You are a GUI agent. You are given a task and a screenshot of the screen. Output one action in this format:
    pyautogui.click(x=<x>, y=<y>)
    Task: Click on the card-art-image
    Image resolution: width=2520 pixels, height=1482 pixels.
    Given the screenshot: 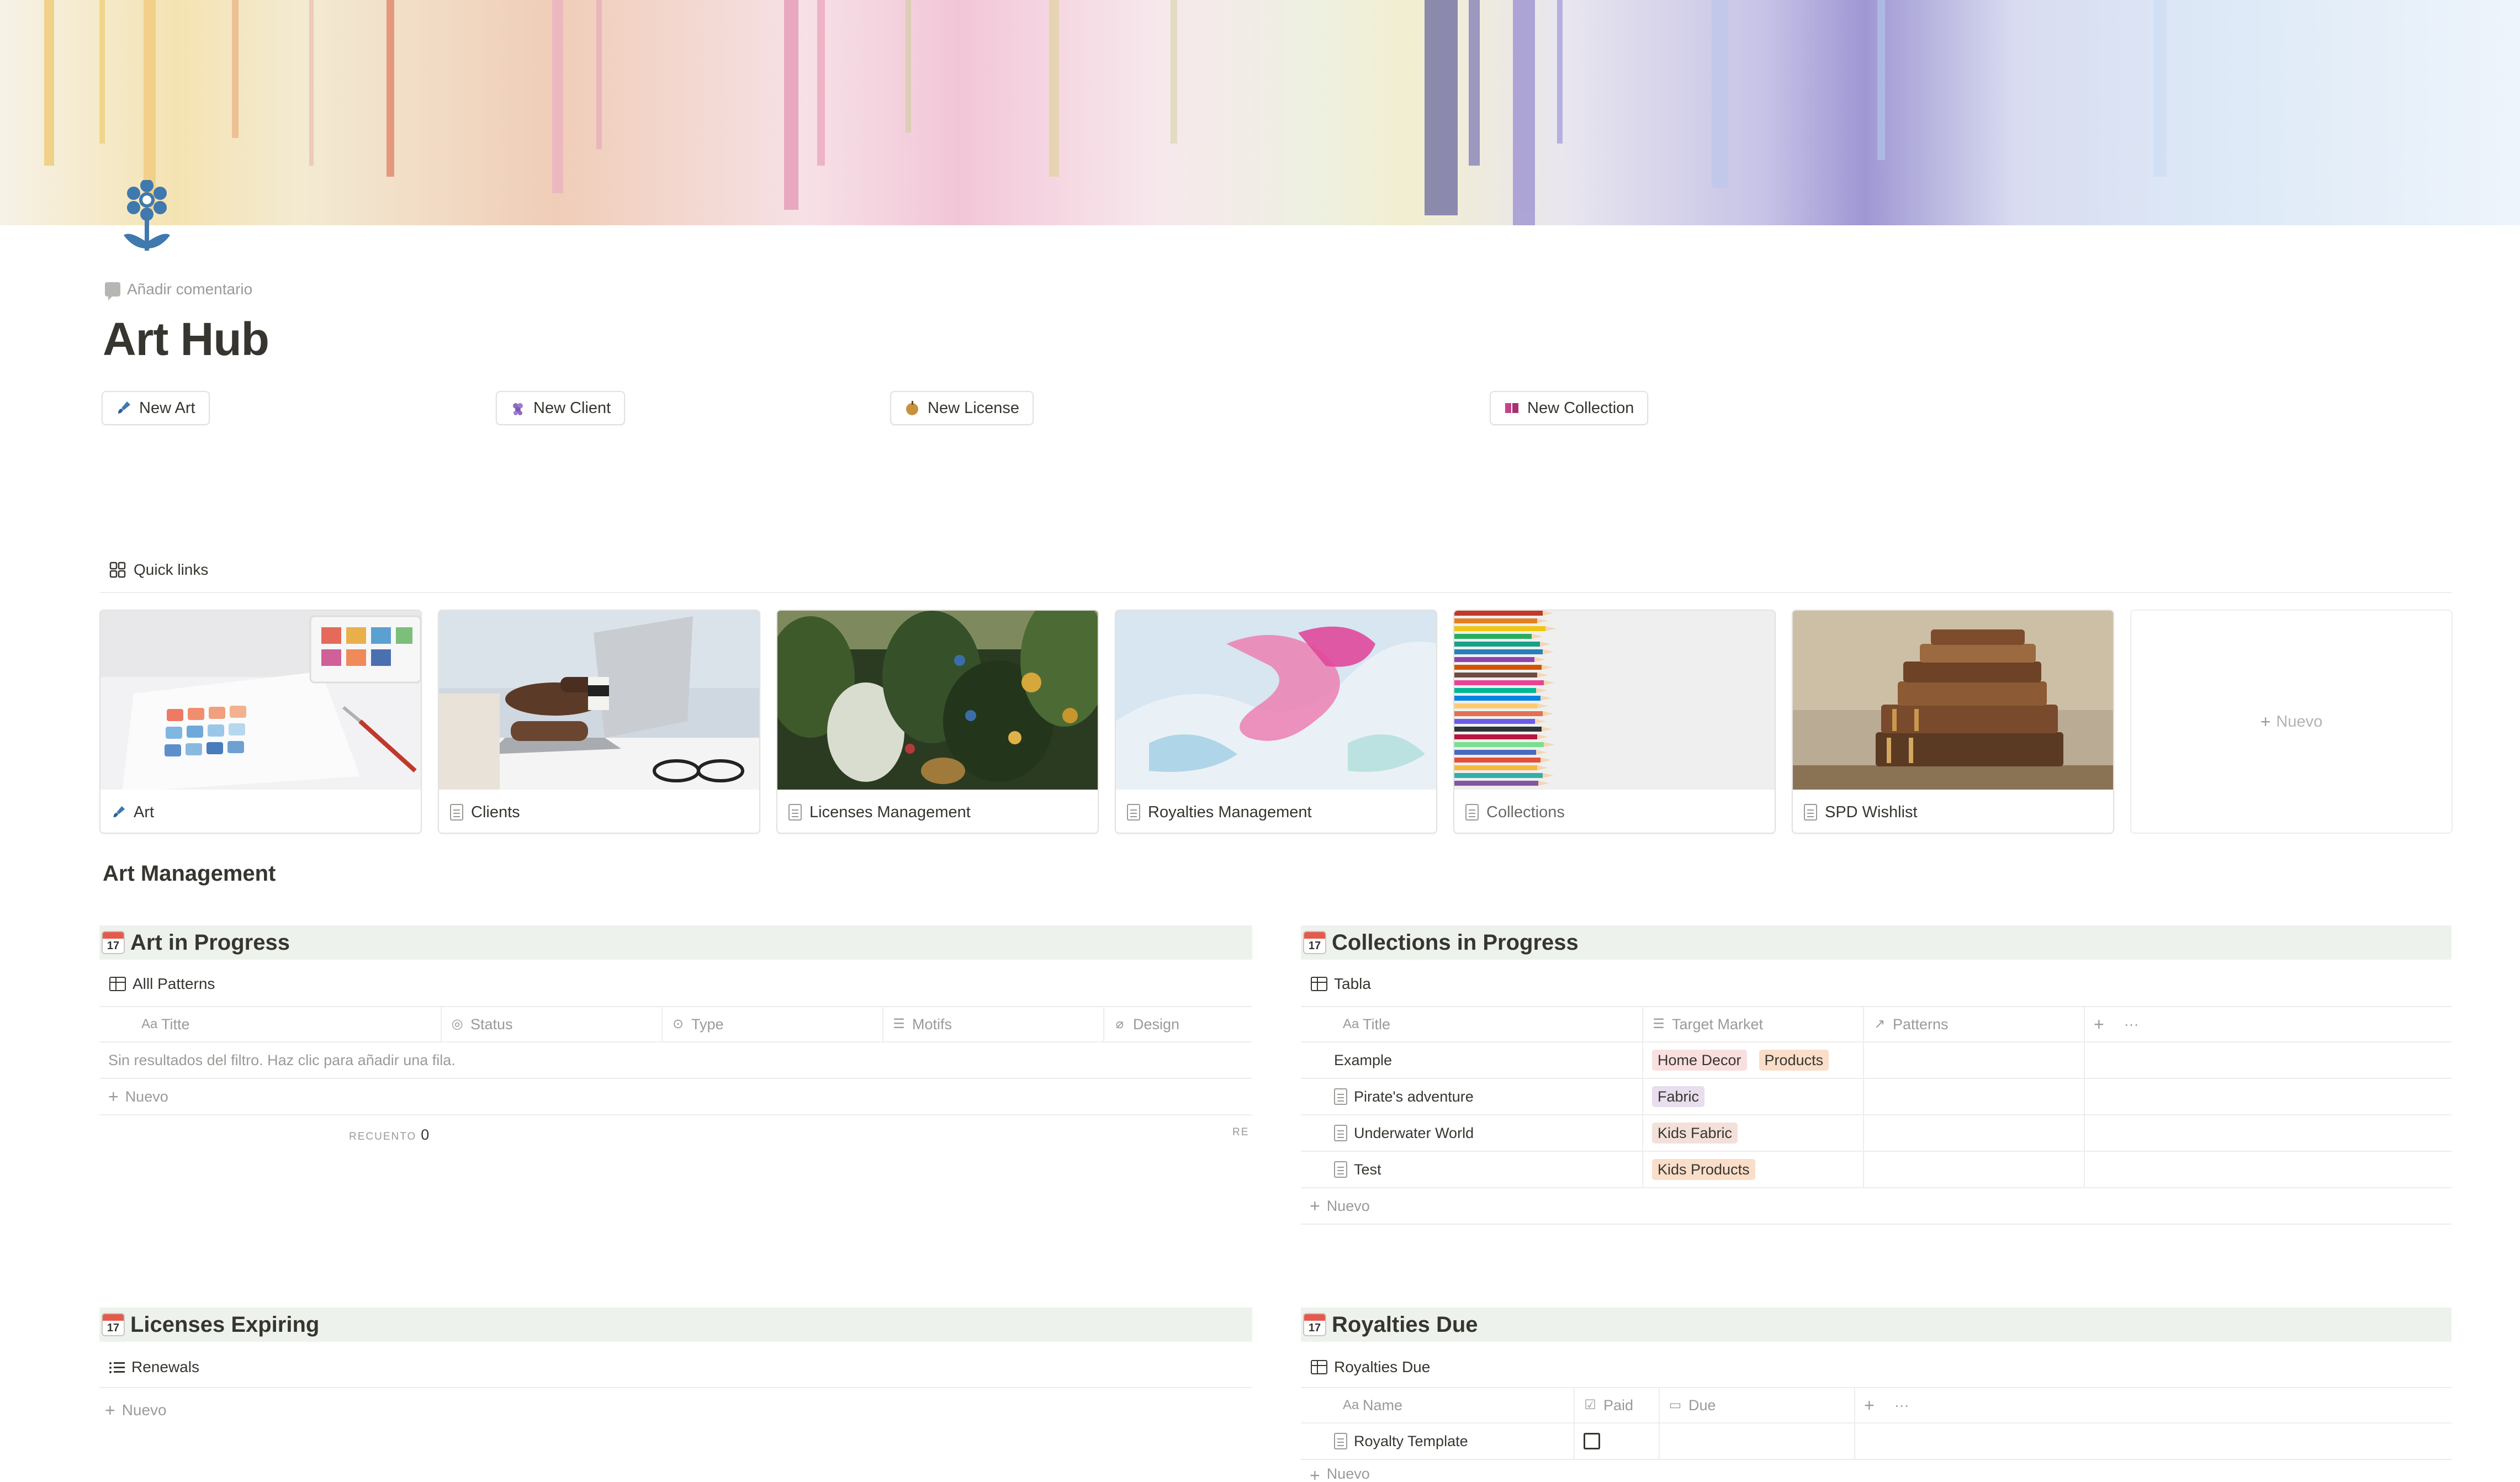 What is the action you would take?
    pyautogui.click(x=260, y=700)
    